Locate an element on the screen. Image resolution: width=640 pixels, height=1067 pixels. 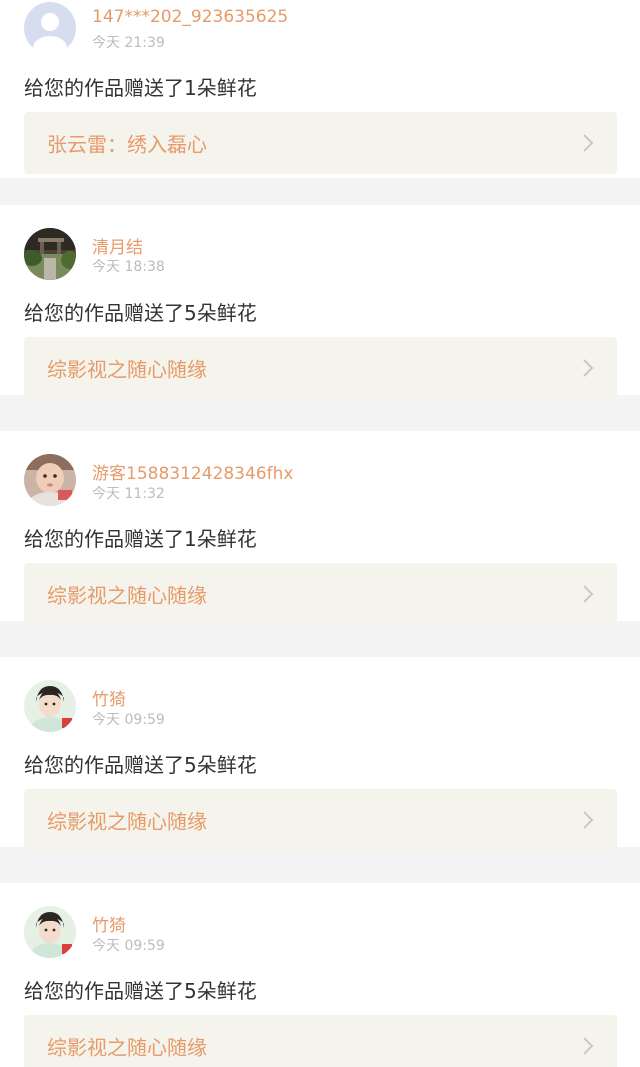
work-link: 张云雷：绣入磊心 is located at coordinates (320, 143).